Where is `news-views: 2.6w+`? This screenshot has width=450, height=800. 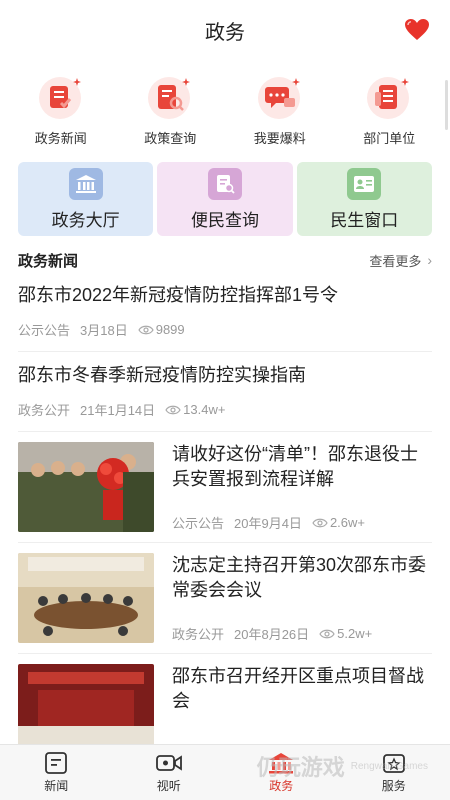 news-views: 2.6w+ is located at coordinates (338, 522).